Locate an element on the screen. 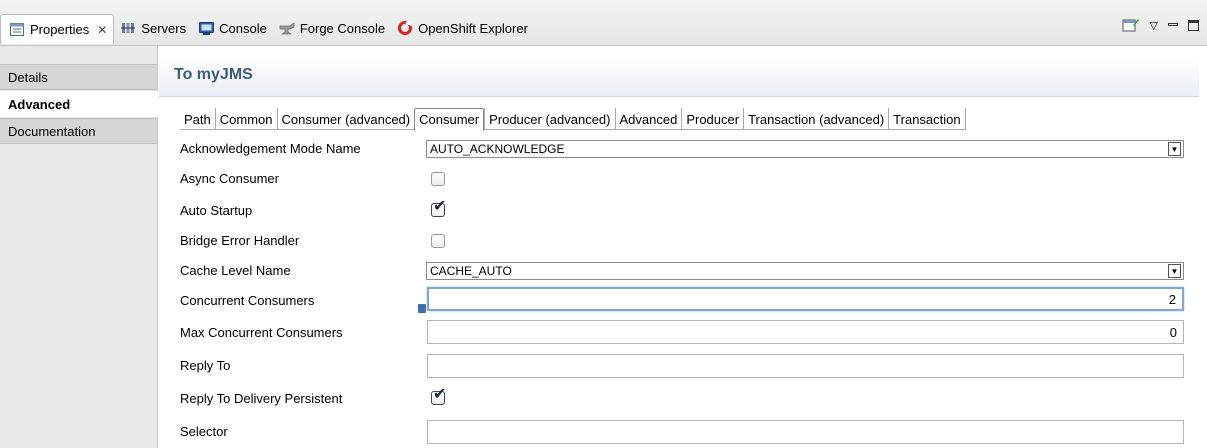  tab-forge-console: Forge Console is located at coordinates (332, 28).